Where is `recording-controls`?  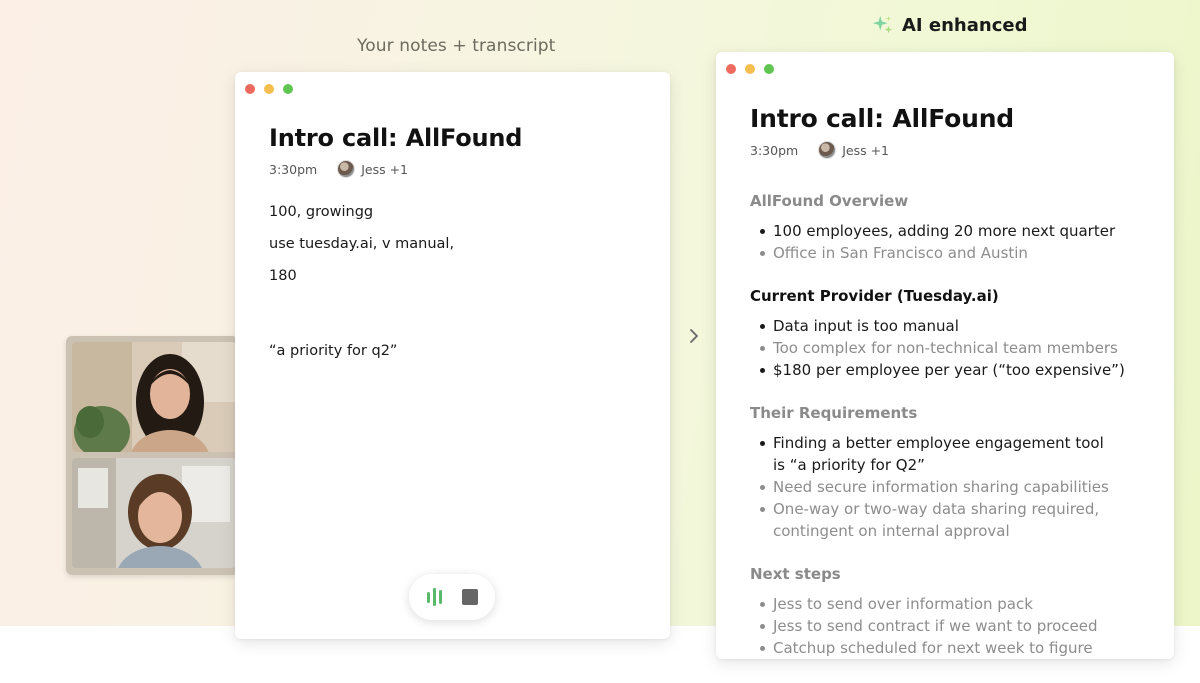
recording-controls is located at coordinates (452, 597).